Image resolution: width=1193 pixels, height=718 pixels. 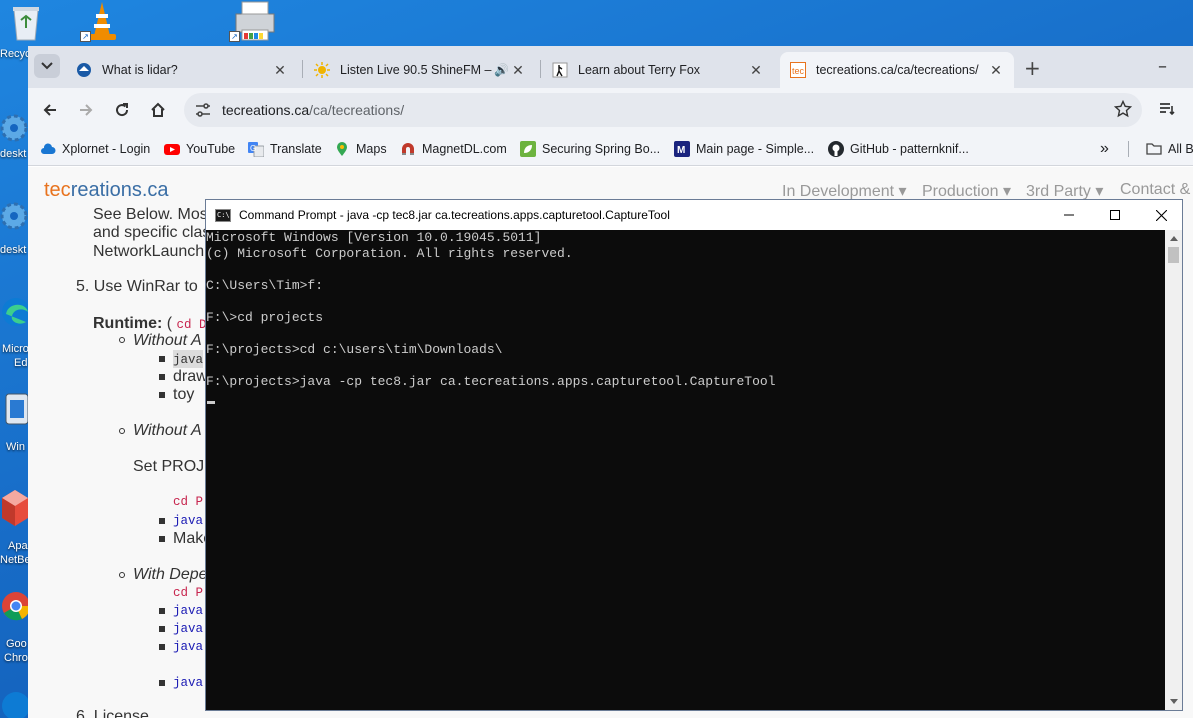 What do you see at coordinates (85, 36) in the screenshot?
I see `shortcut-arrow-icon: ↗` at bounding box center [85, 36].